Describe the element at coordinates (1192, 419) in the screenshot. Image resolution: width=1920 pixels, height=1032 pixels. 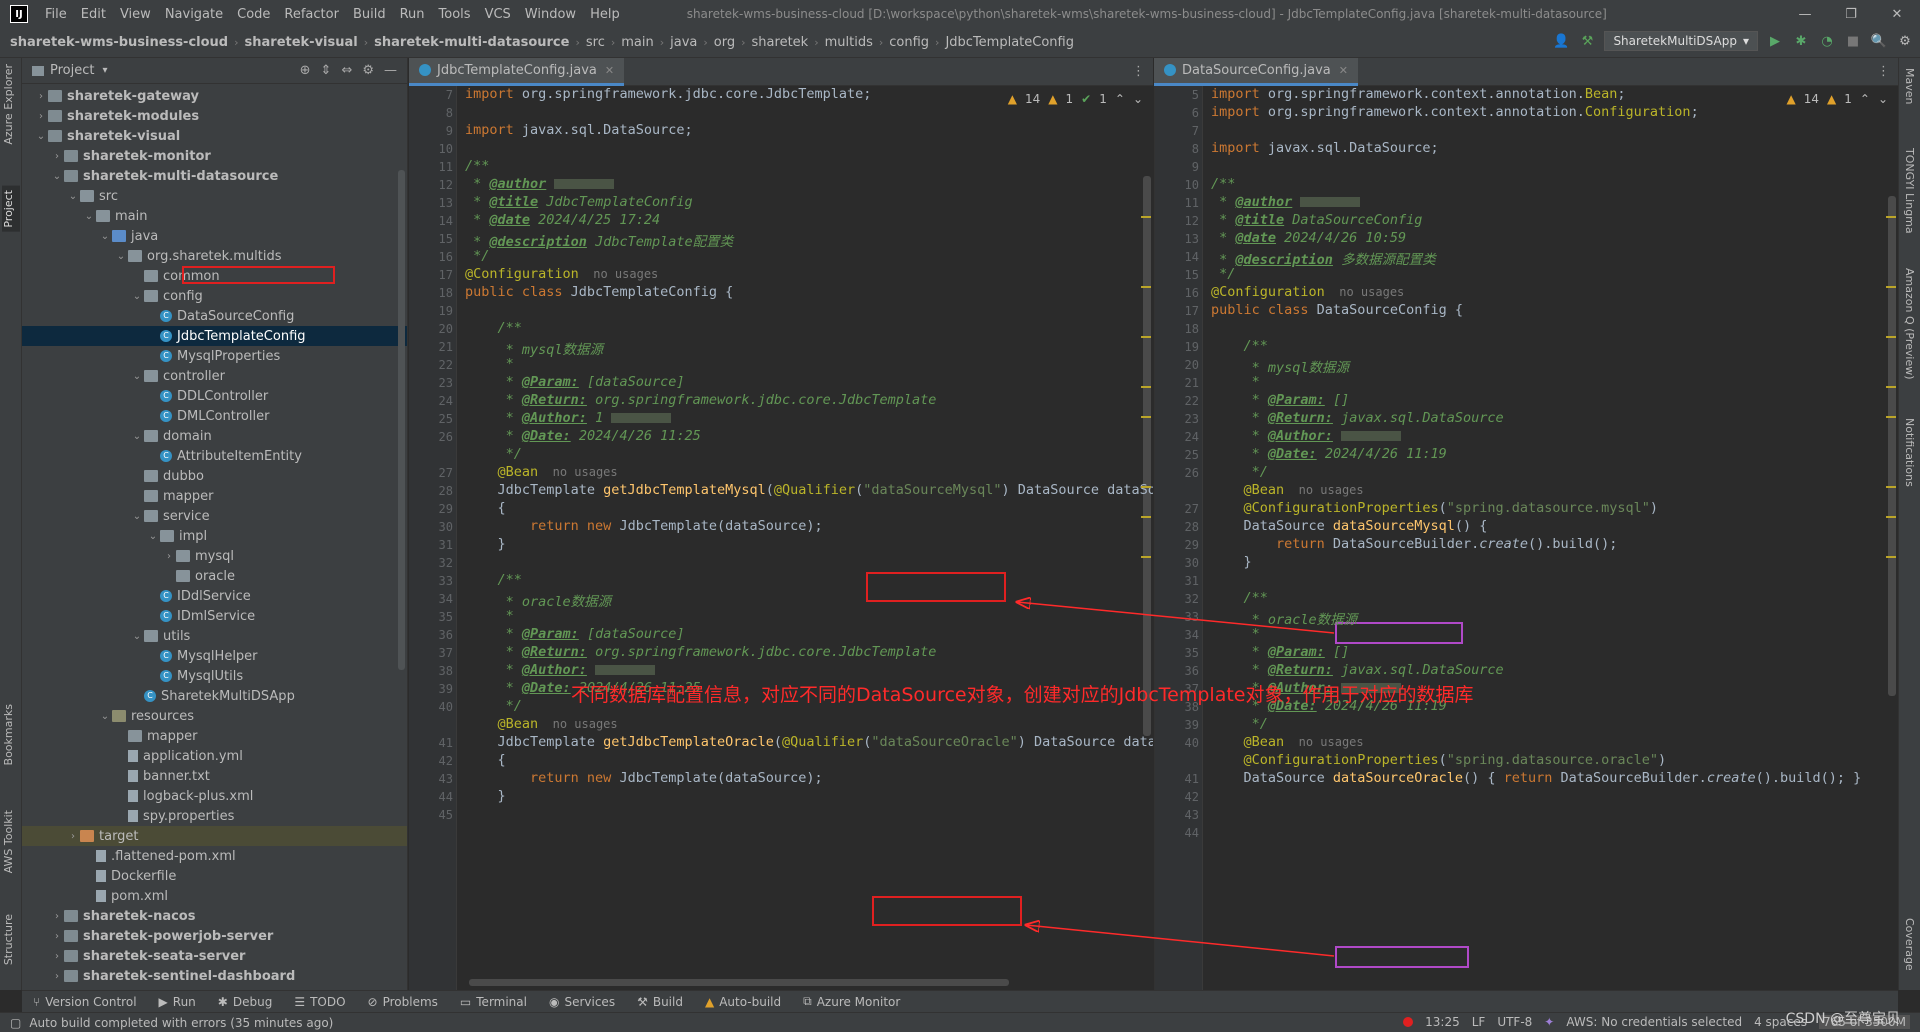
I see `line-number: 23` at that location.